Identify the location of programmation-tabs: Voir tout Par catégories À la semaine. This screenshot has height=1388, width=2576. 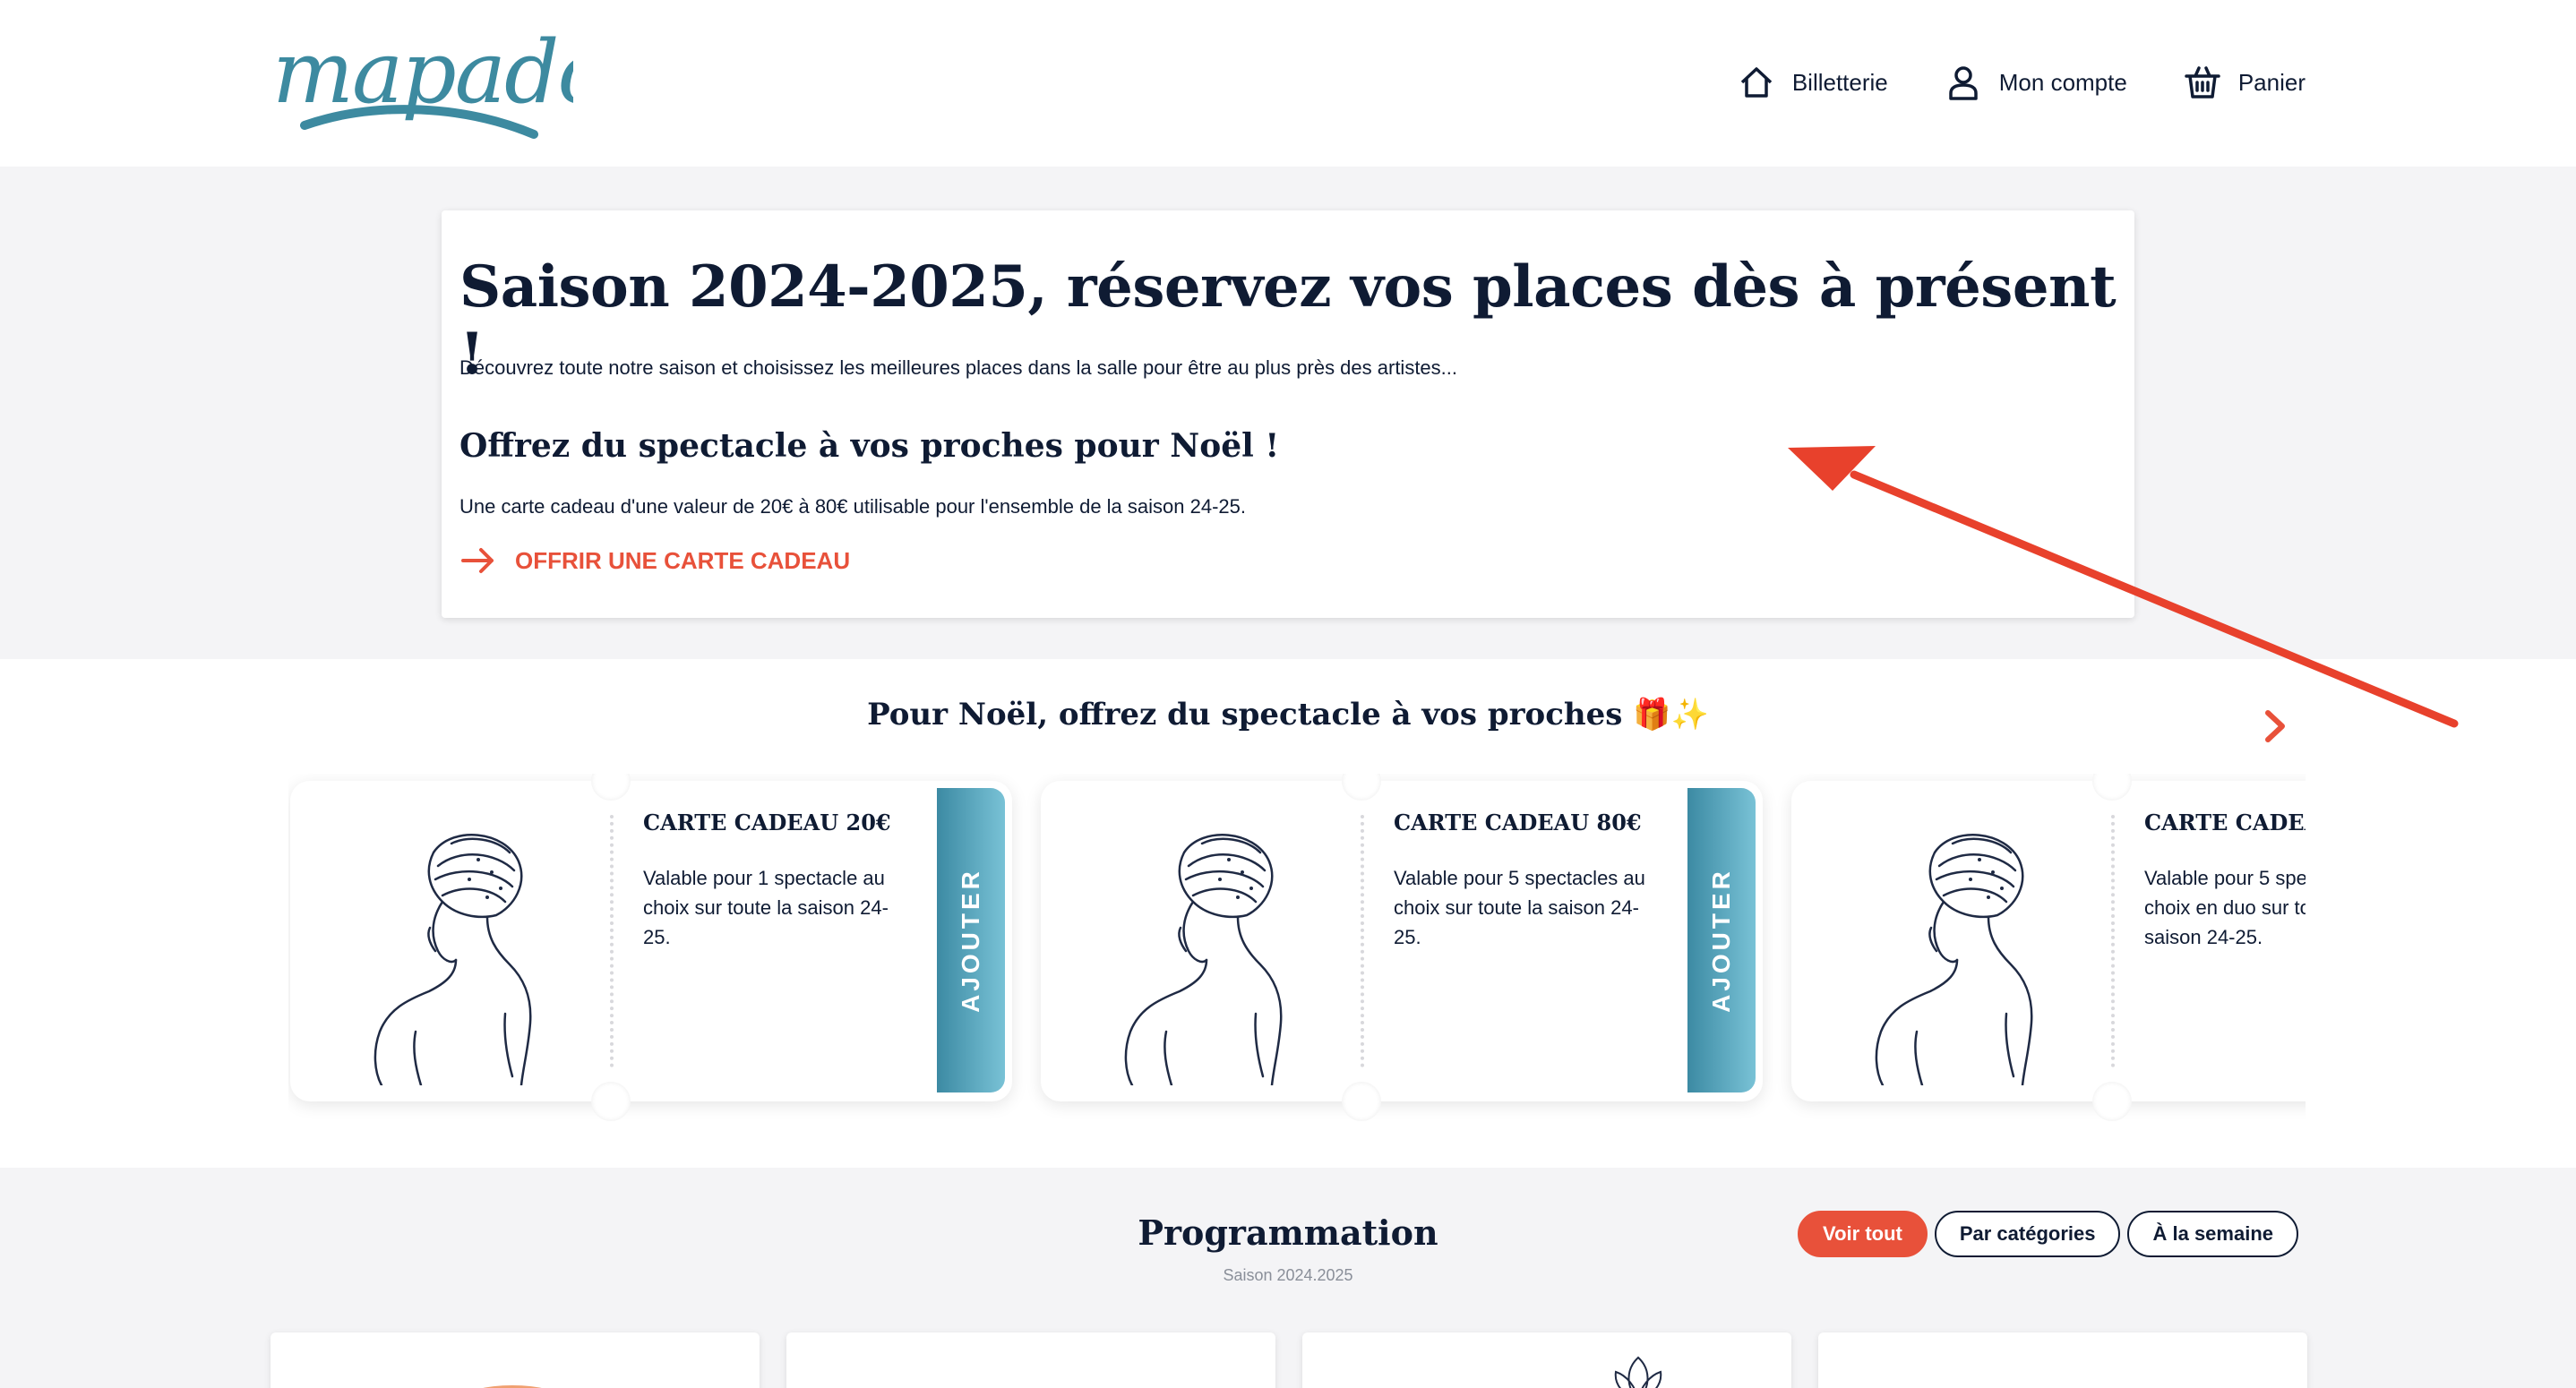
(2048, 1234).